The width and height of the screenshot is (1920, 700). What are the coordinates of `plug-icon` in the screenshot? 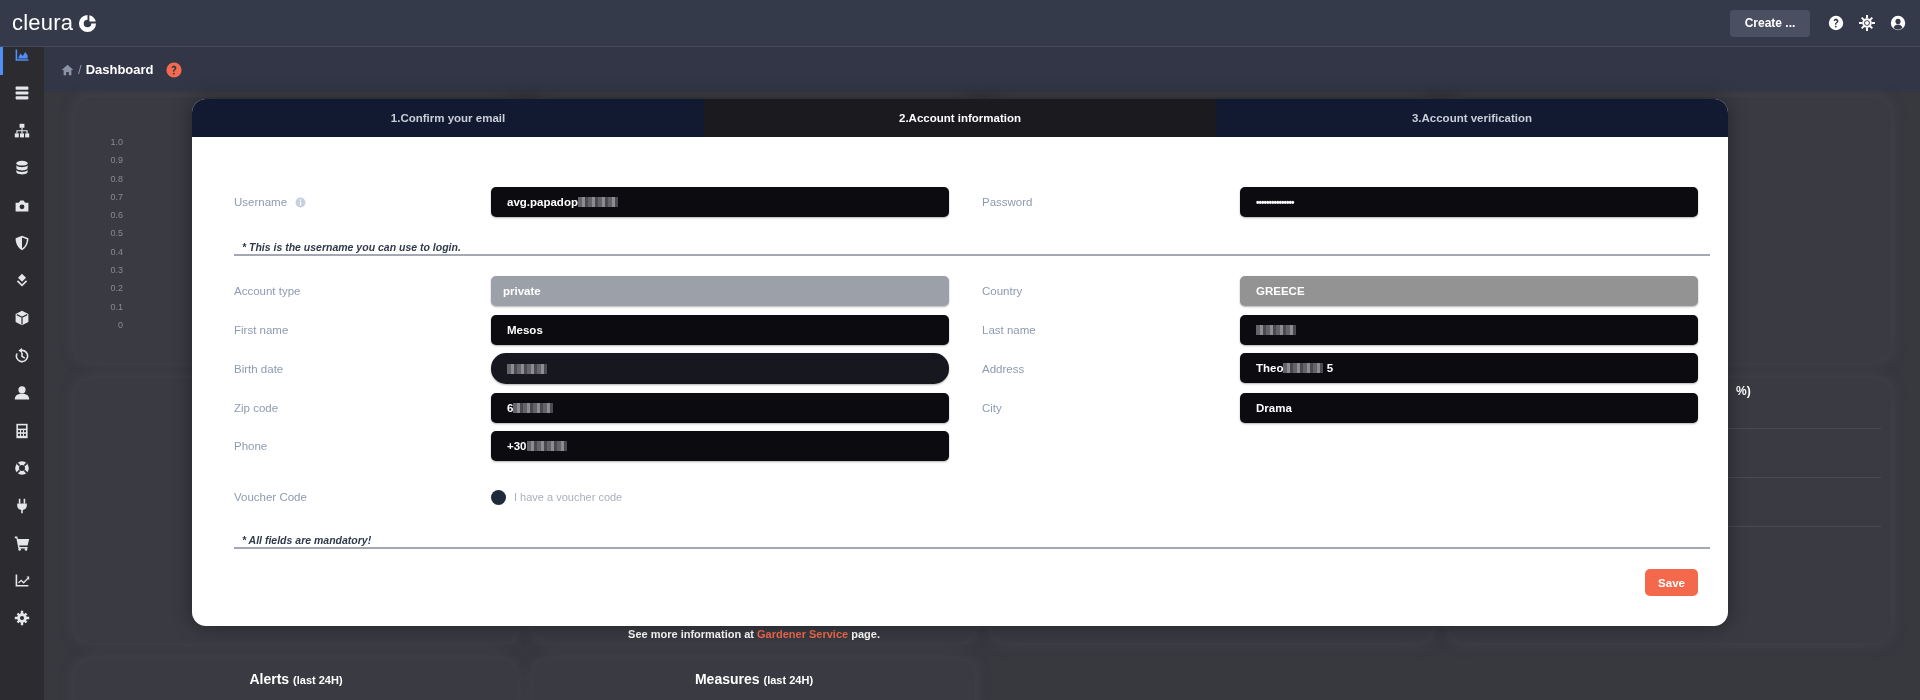 It's located at (22, 505).